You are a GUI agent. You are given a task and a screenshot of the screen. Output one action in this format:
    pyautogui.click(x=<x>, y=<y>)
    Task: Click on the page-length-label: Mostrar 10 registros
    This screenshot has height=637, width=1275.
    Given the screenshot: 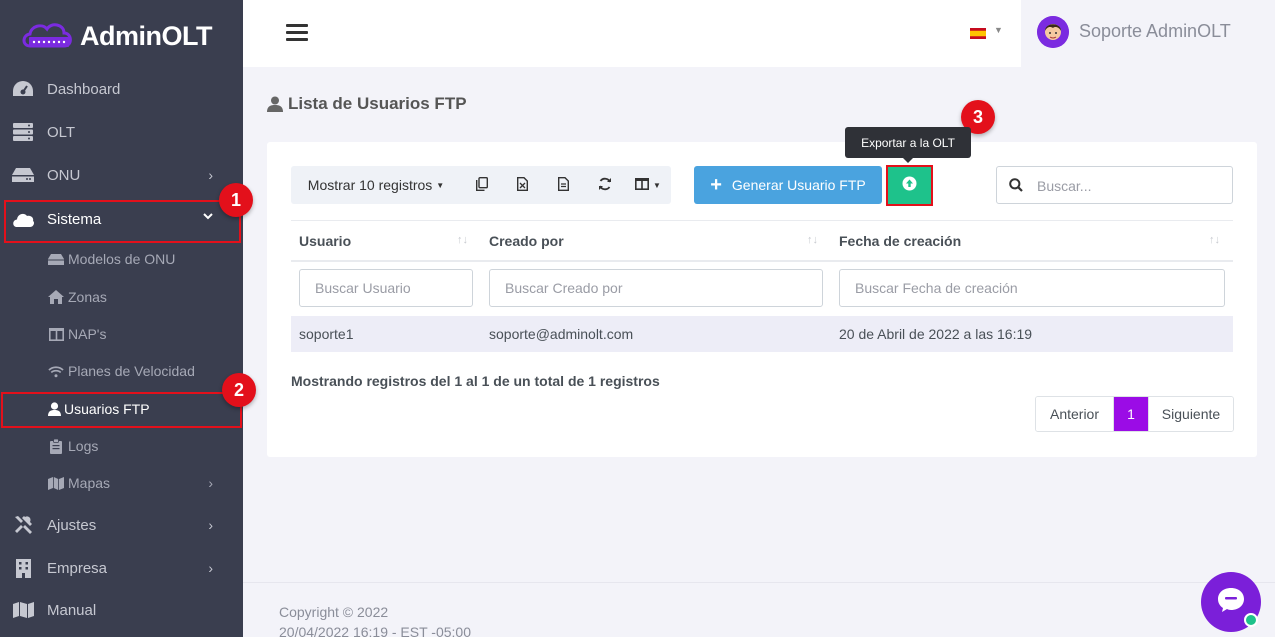 What is the action you would take?
    pyautogui.click(x=370, y=185)
    